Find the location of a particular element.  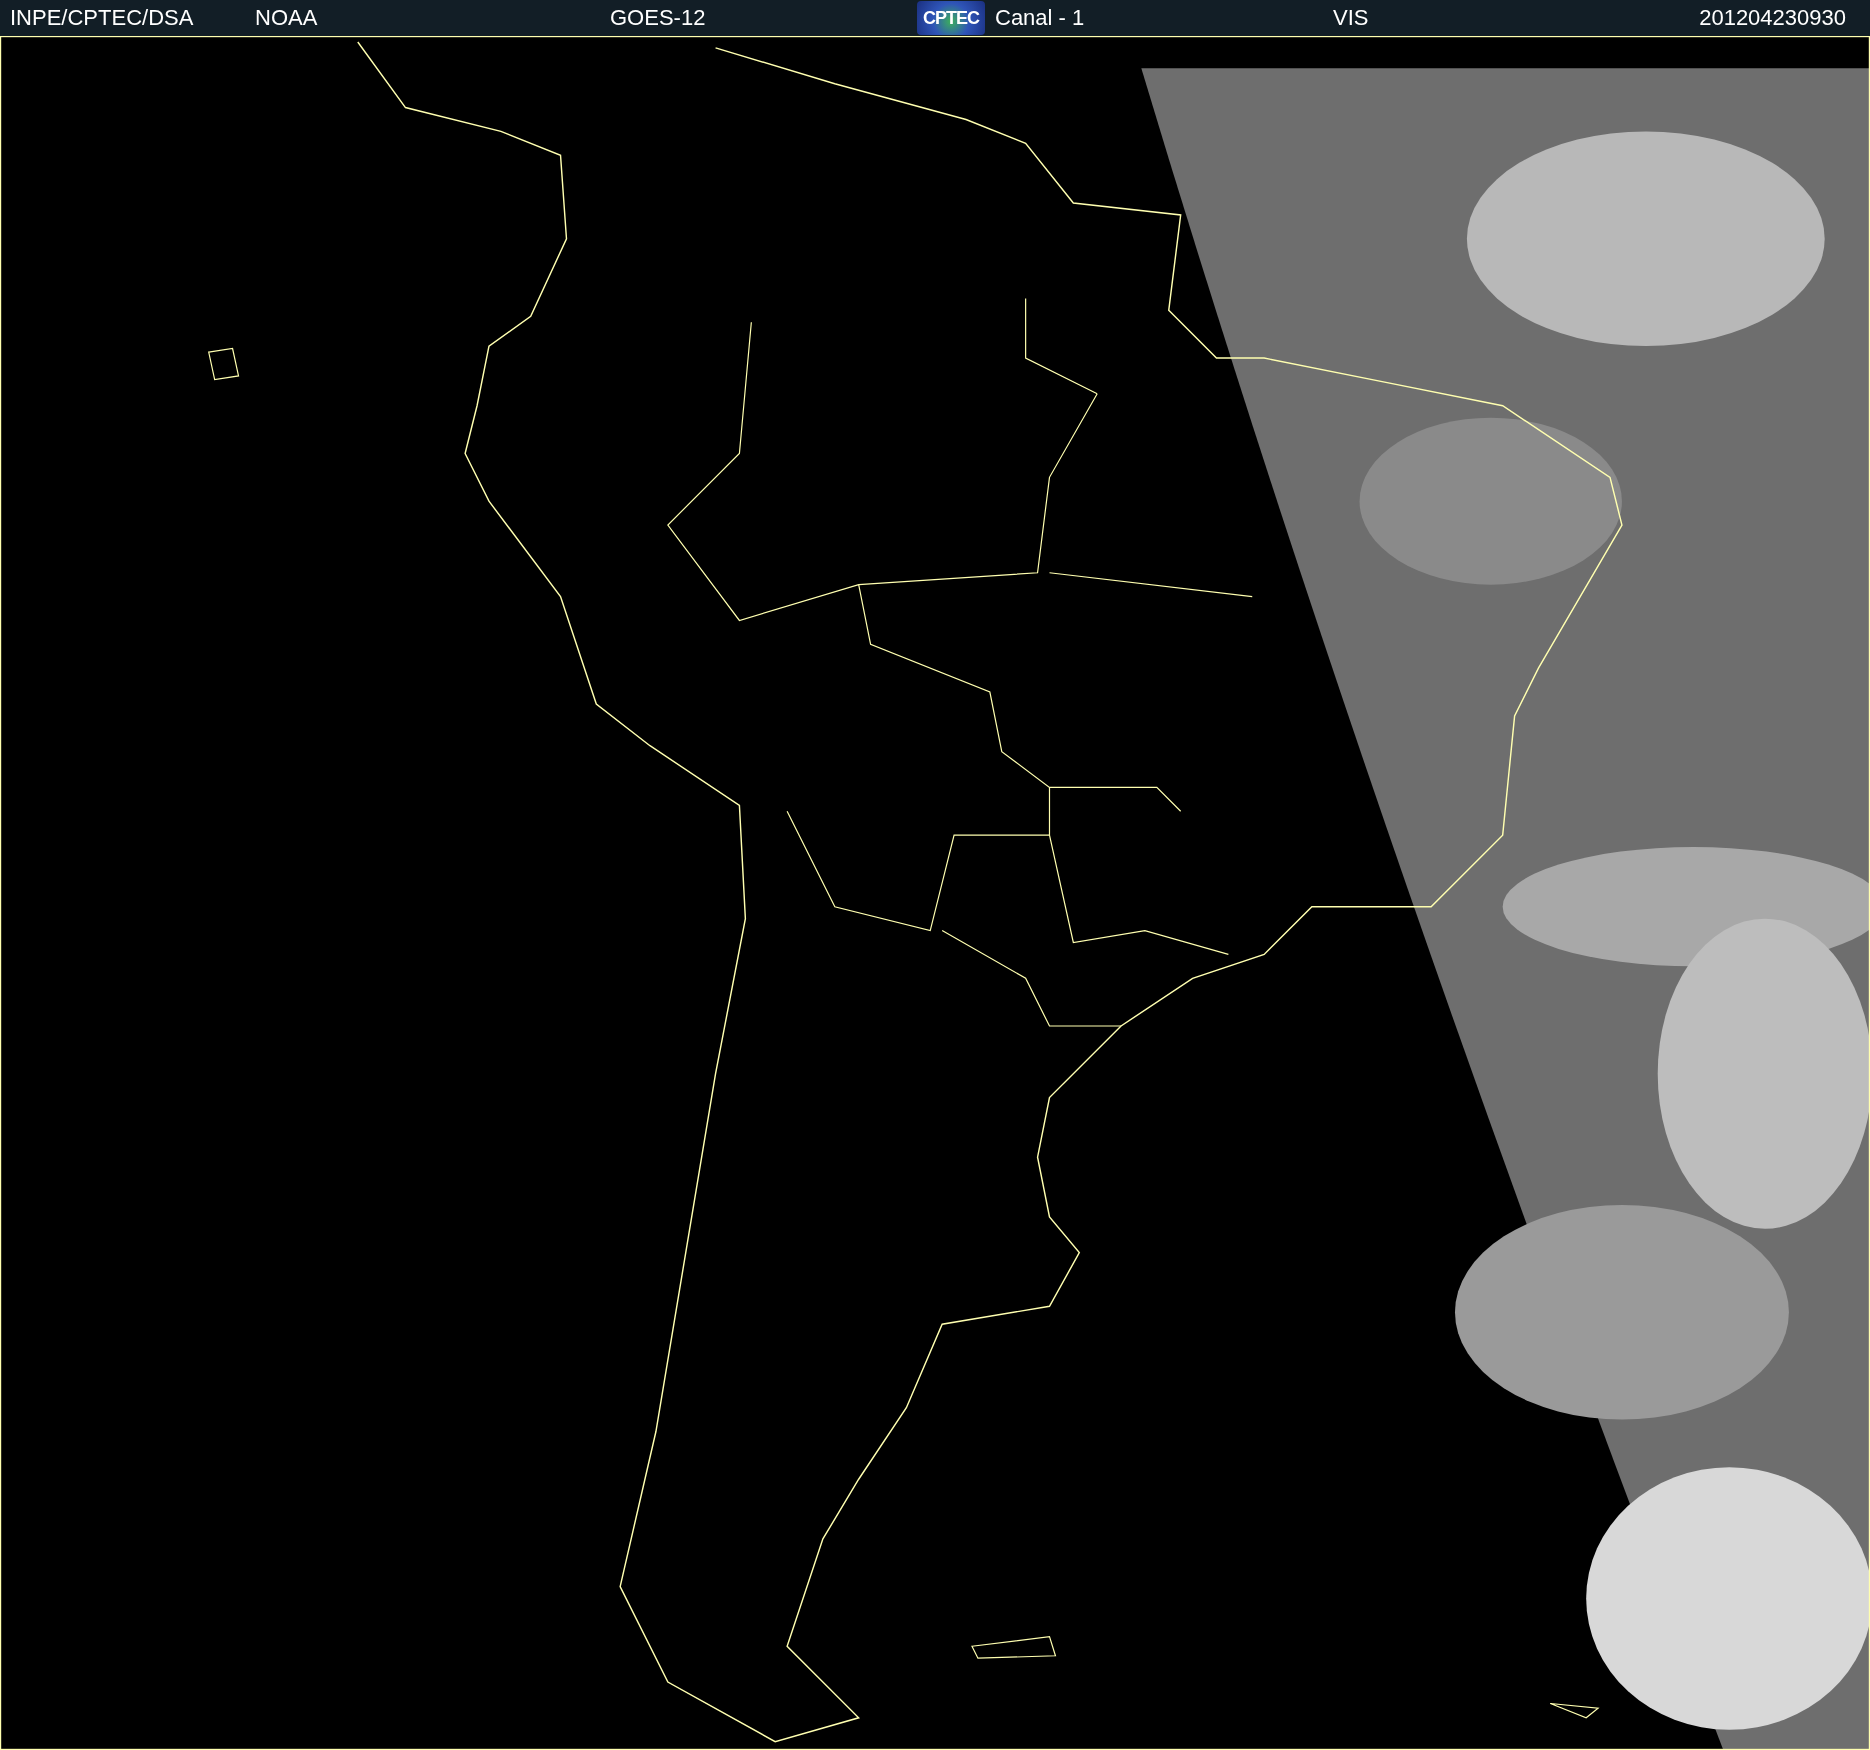

header-label: VIS is located at coordinates (1350, 18).